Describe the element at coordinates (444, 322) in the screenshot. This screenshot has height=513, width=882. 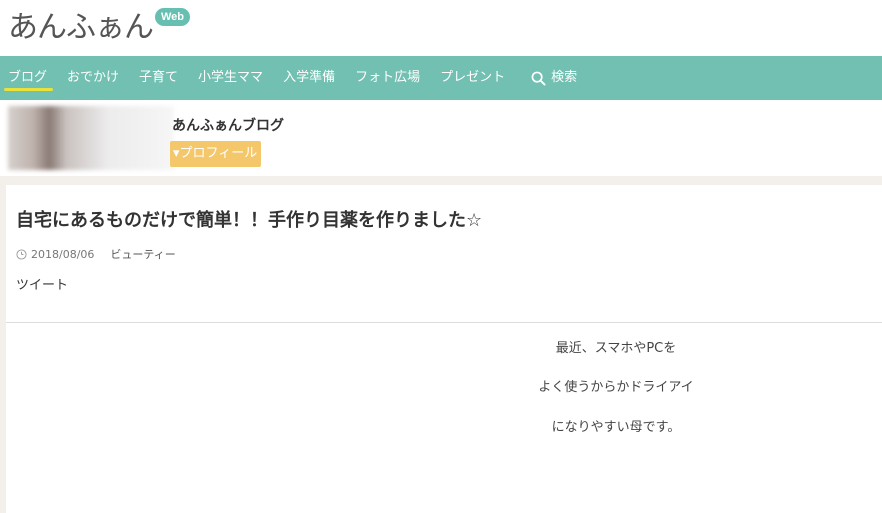
I see `divider` at that location.